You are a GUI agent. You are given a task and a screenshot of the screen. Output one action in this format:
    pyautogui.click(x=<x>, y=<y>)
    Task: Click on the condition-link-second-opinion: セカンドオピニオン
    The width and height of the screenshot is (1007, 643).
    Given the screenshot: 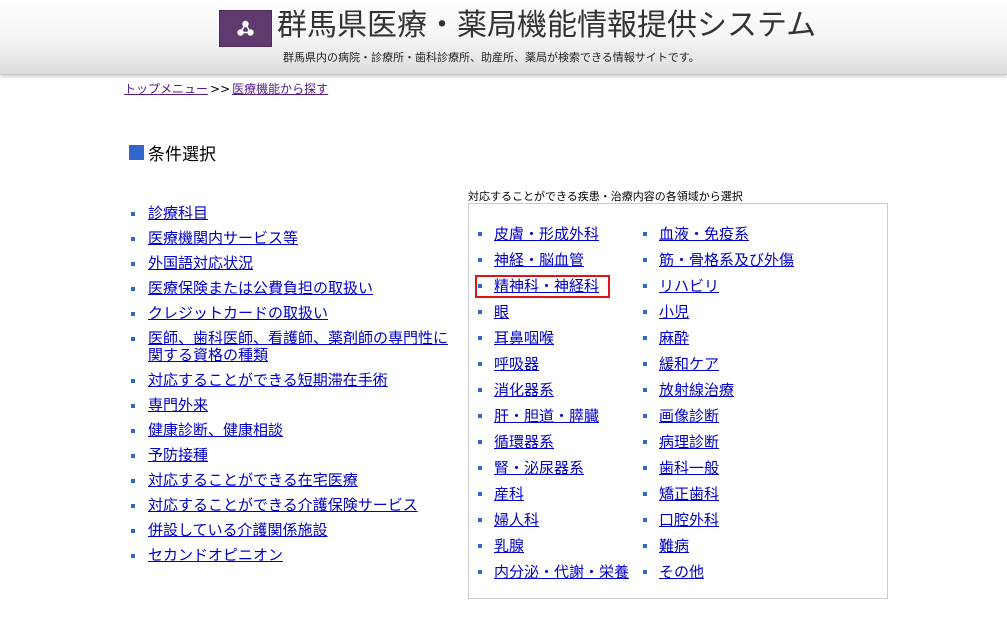 What is the action you would take?
    pyautogui.click(x=215, y=555)
    